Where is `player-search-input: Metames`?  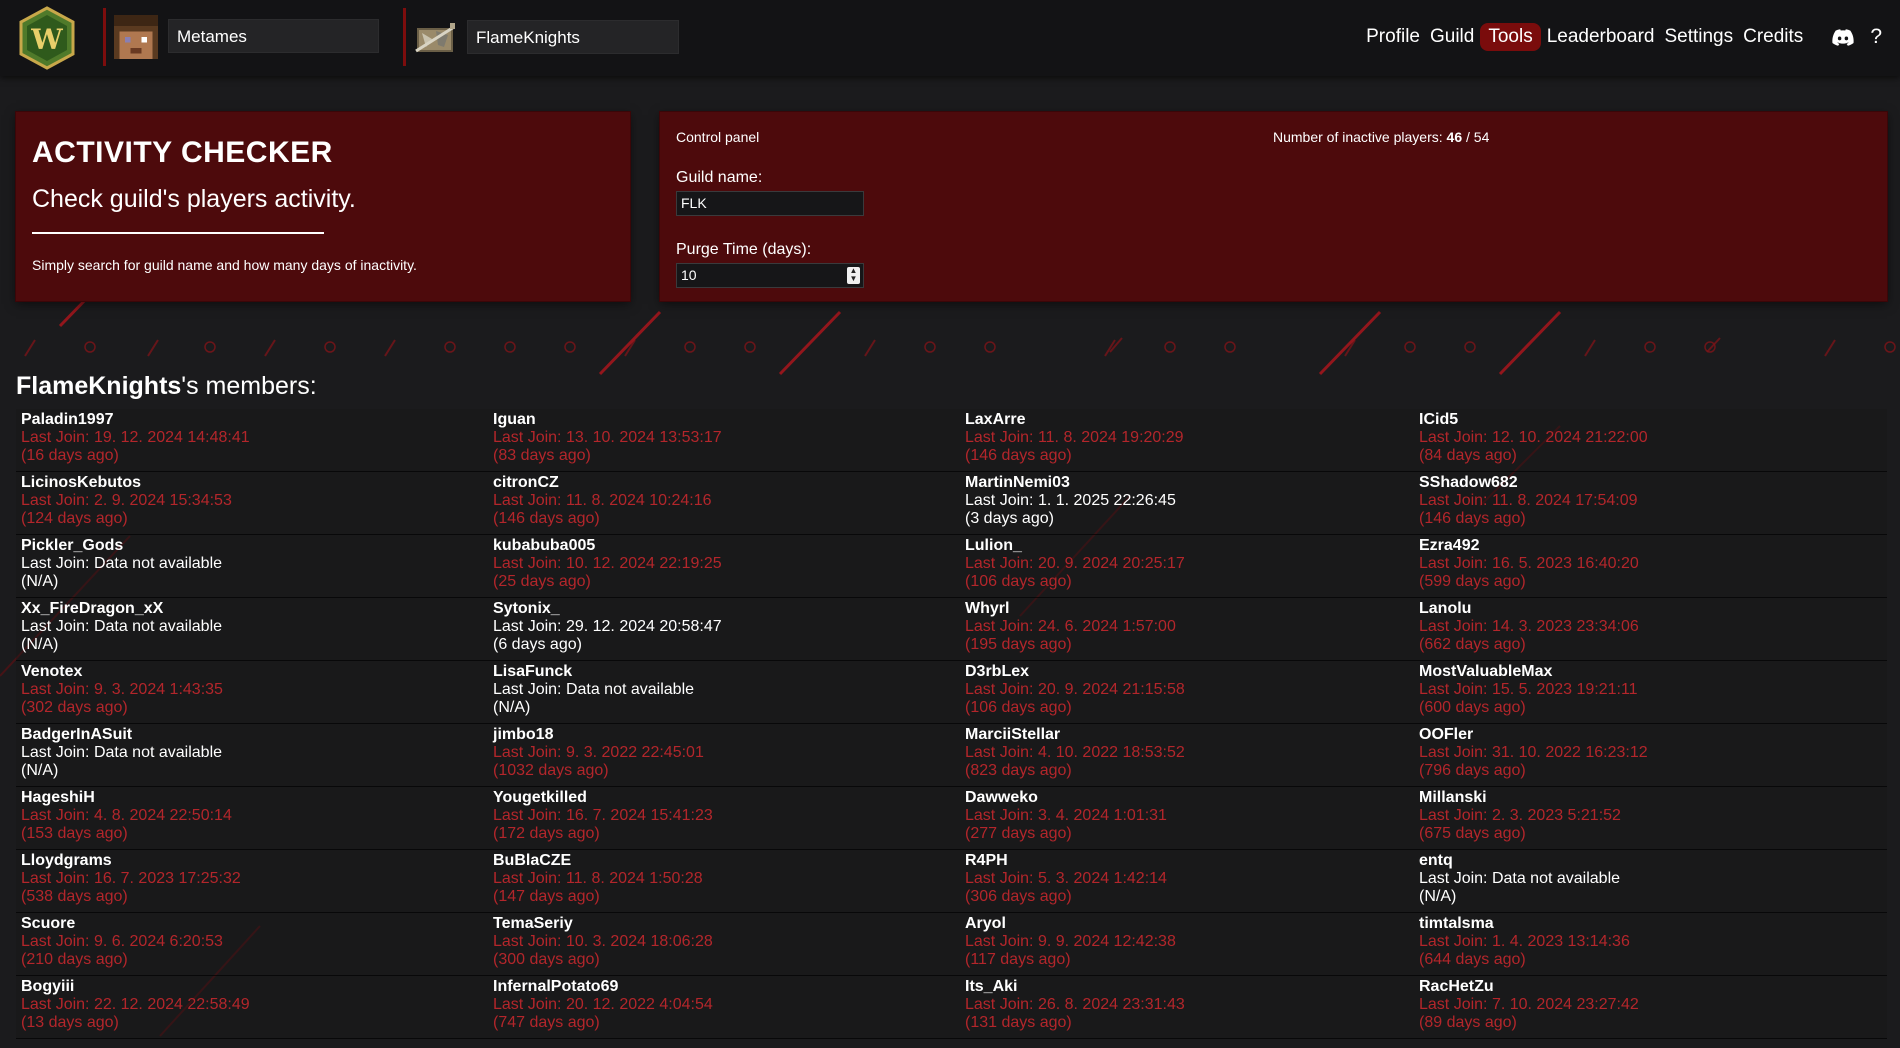
player-search-input: Metames is located at coordinates (273, 36).